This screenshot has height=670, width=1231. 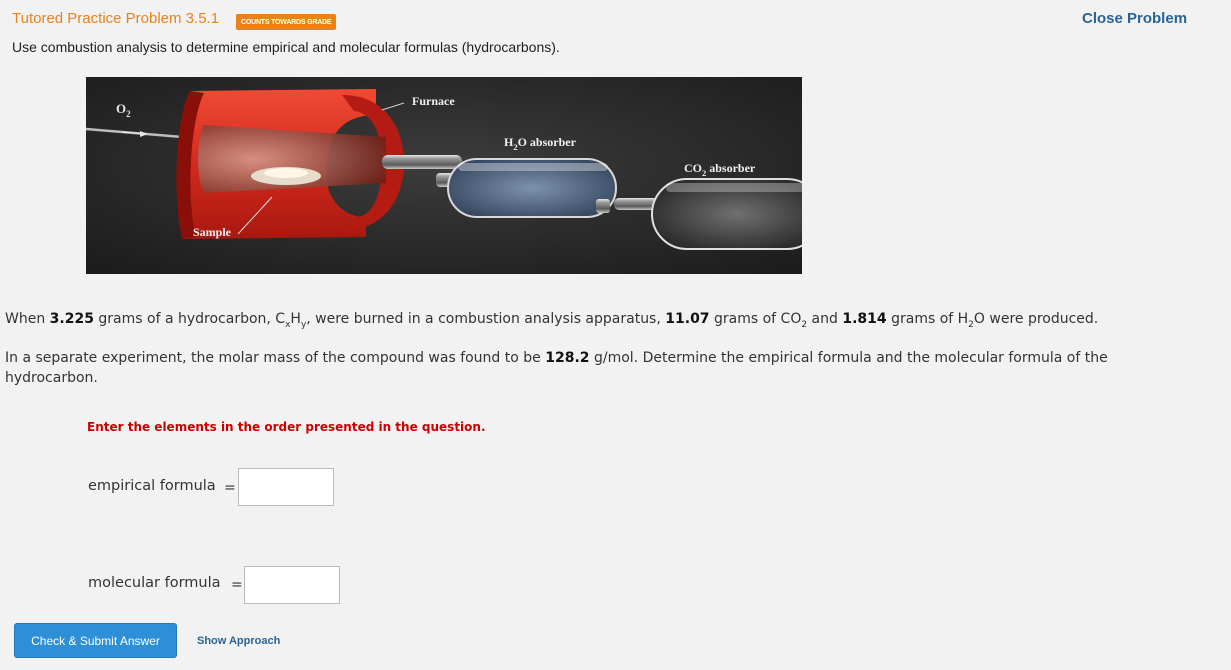 I want to click on molar-mass-value: 128.2, so click(x=567, y=358).